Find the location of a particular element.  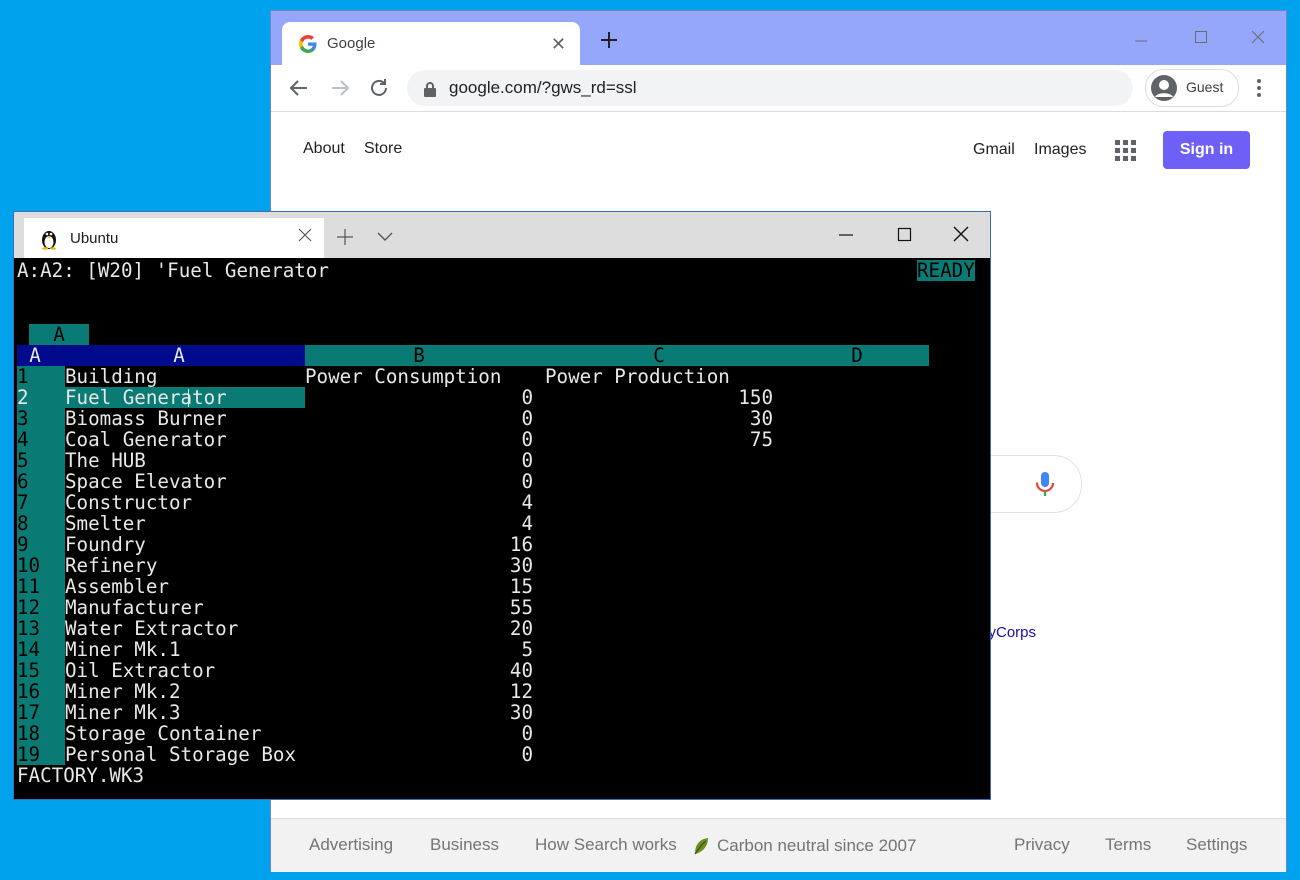

url-text: google.com/?gws_rd=ssl is located at coordinates (543, 88).